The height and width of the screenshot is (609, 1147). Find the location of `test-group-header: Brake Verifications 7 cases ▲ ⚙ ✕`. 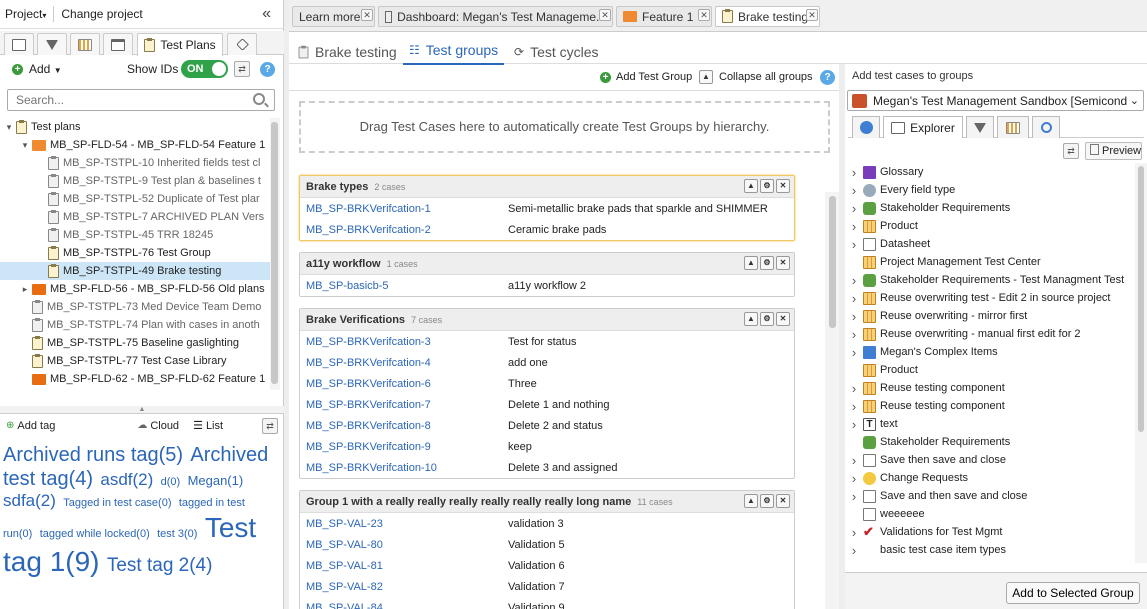

test-group-header: Brake Verifications 7 cases ▲ ⚙ ✕ is located at coordinates (547, 320).